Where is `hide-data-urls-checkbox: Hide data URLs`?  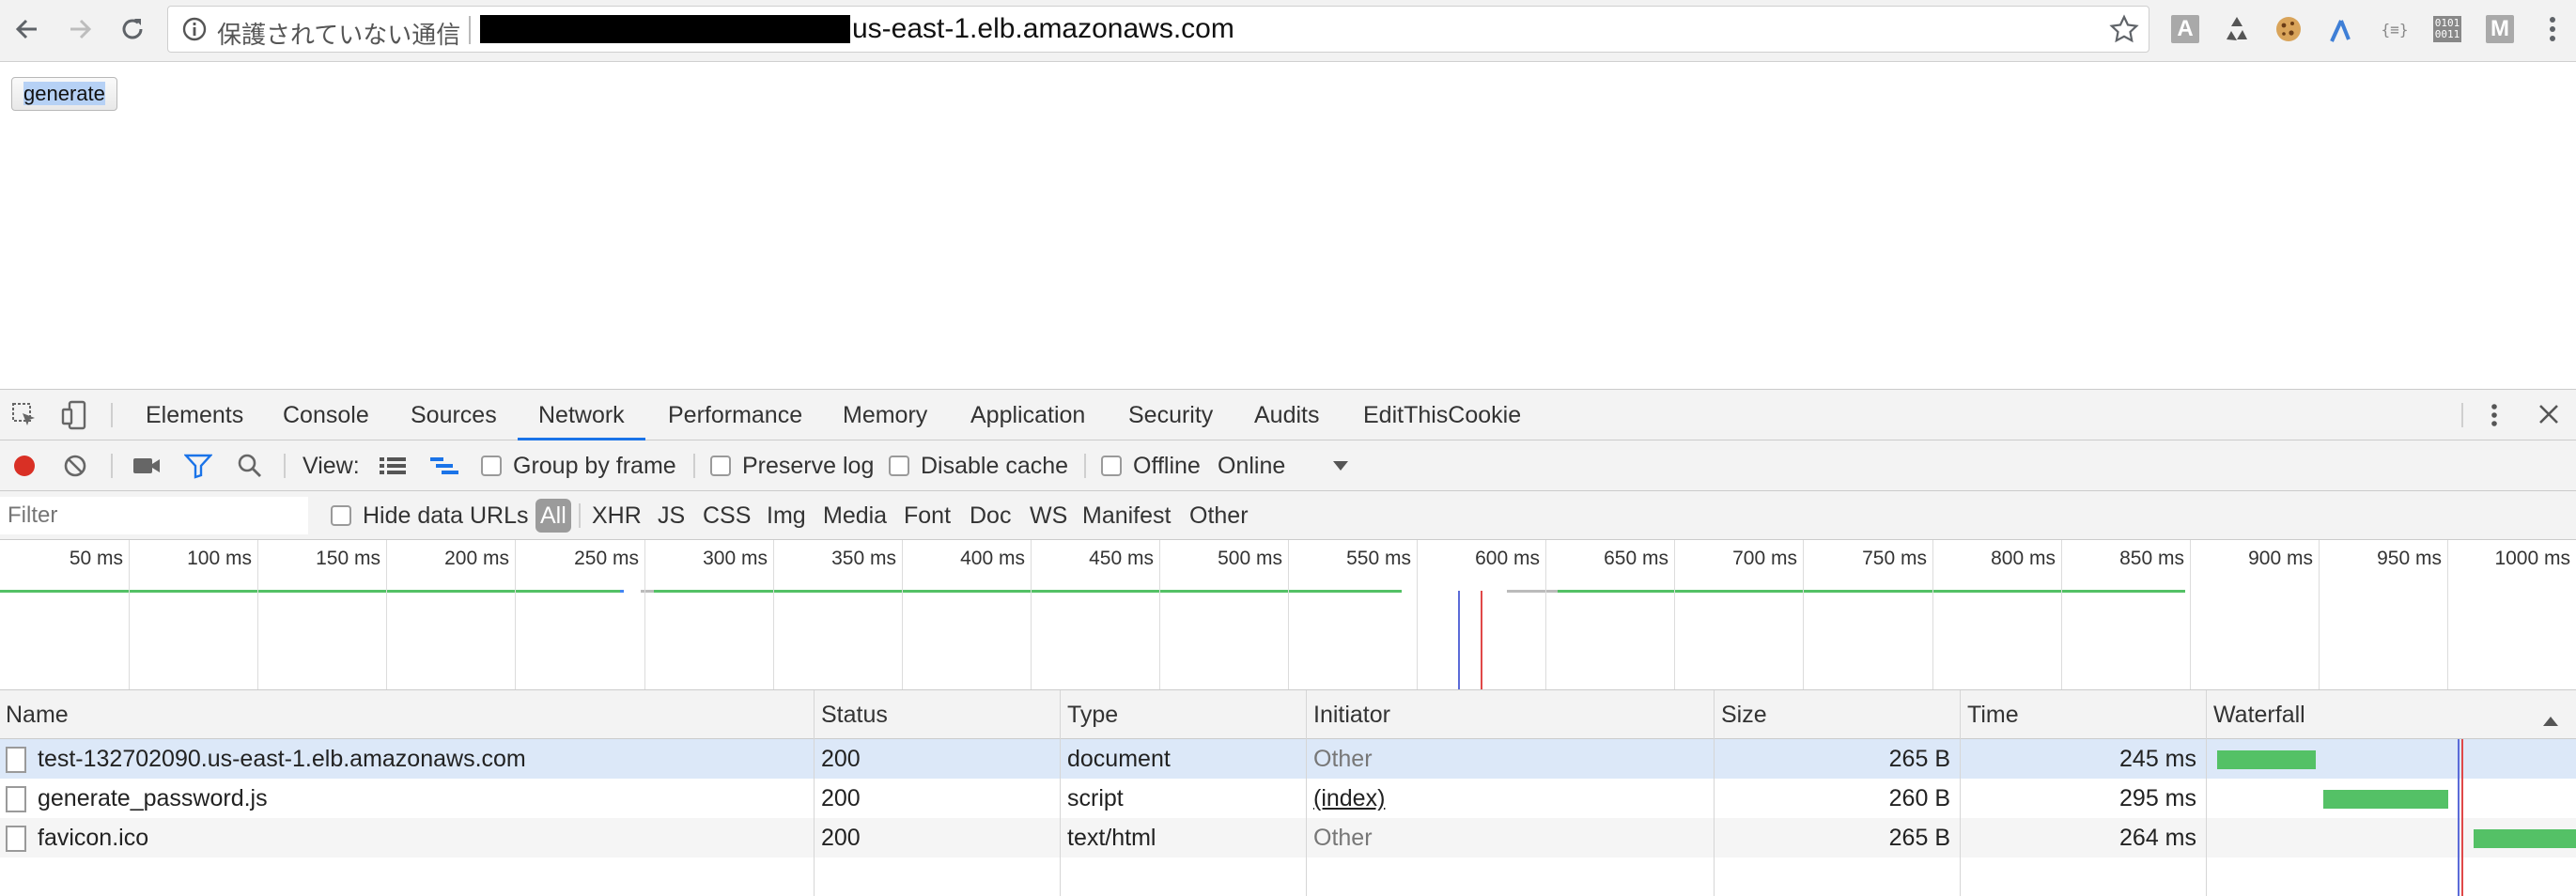 hide-data-urls-checkbox: Hide data URLs is located at coordinates (430, 515).